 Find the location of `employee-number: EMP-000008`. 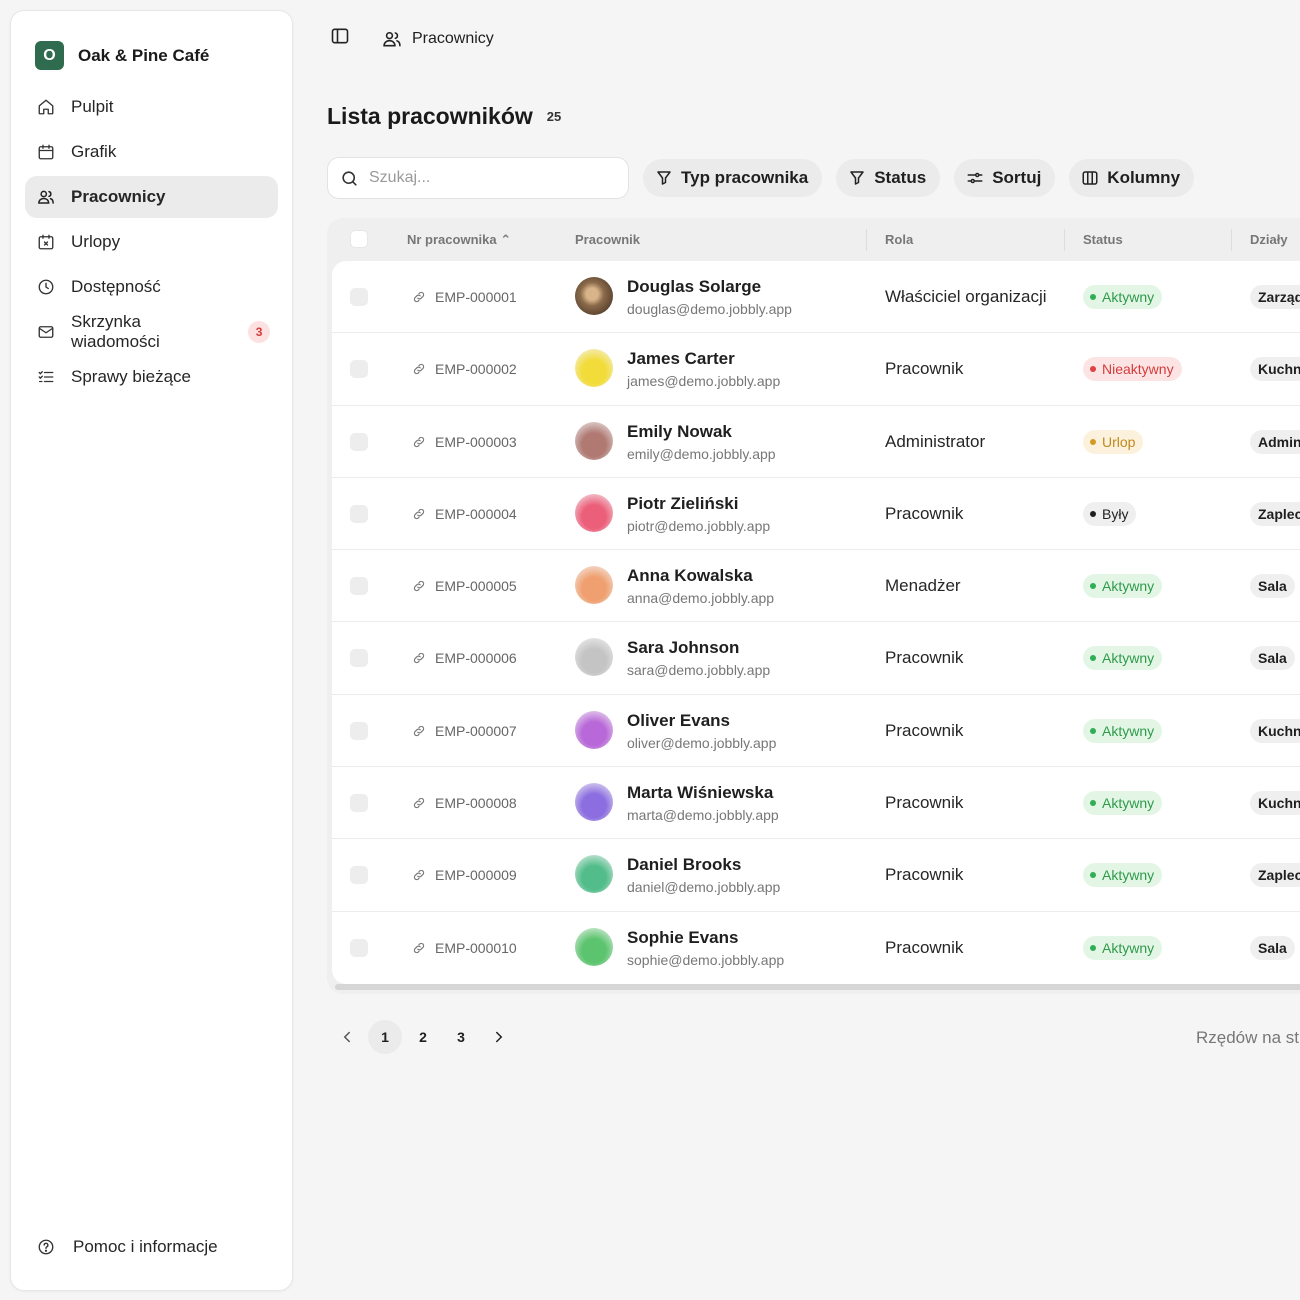

employee-number: EMP-000008 is located at coordinates (464, 803).